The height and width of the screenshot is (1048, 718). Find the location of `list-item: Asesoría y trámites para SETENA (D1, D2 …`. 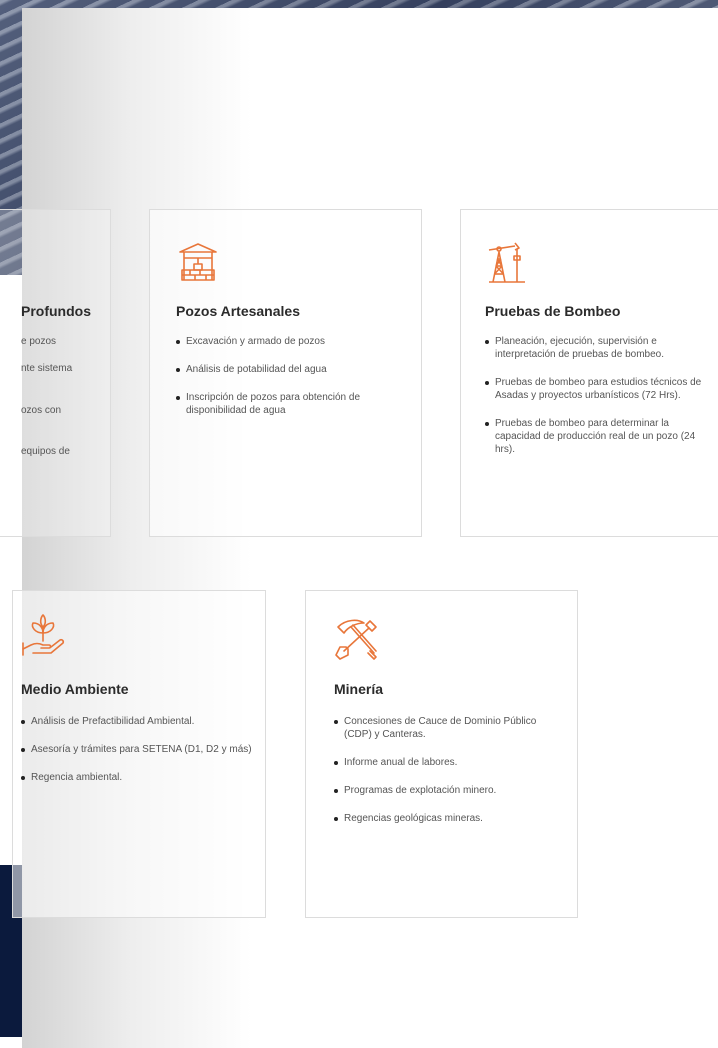

list-item: Asesoría y trámites para SETENA (D1, D2 … is located at coordinates (137, 749).